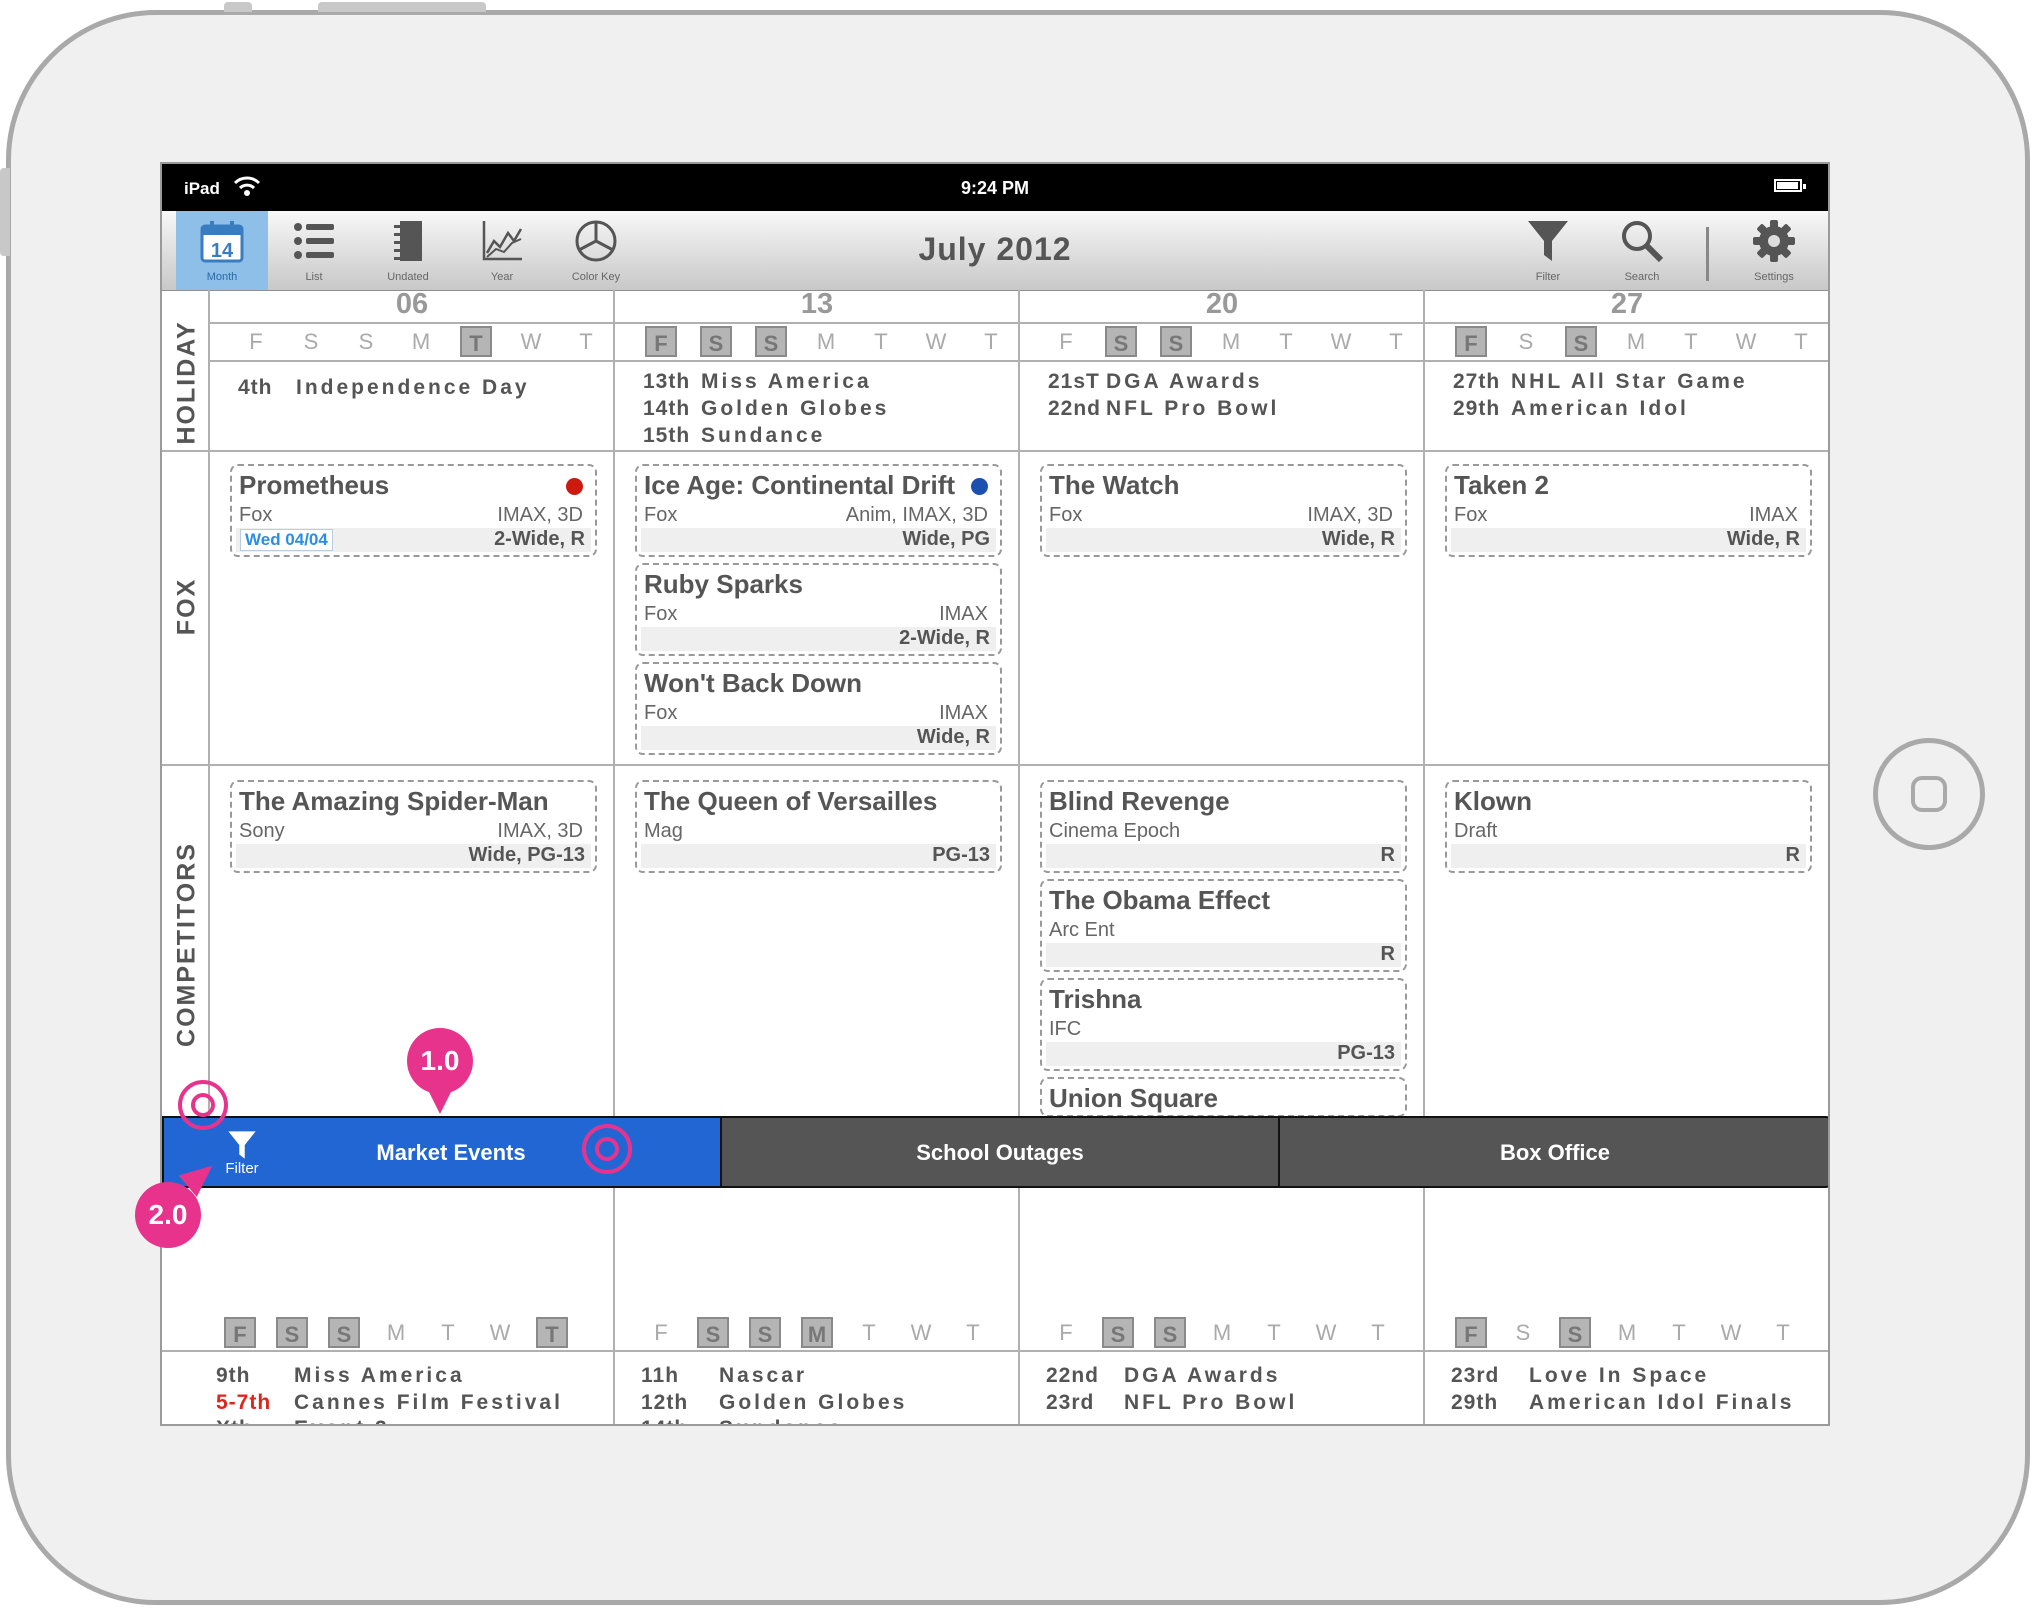 The width and height of the screenshot is (2038, 1609). What do you see at coordinates (813, 1402) in the screenshot?
I see `event-name: Golden Globes` at bounding box center [813, 1402].